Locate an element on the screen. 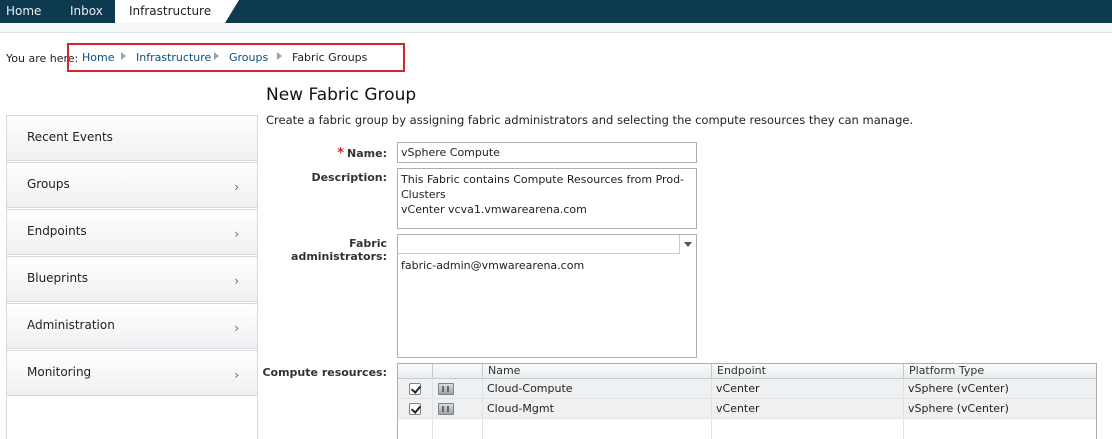 The height and width of the screenshot is (439, 1112). grid-header-endpoint: Endpoint is located at coordinates (807, 371).